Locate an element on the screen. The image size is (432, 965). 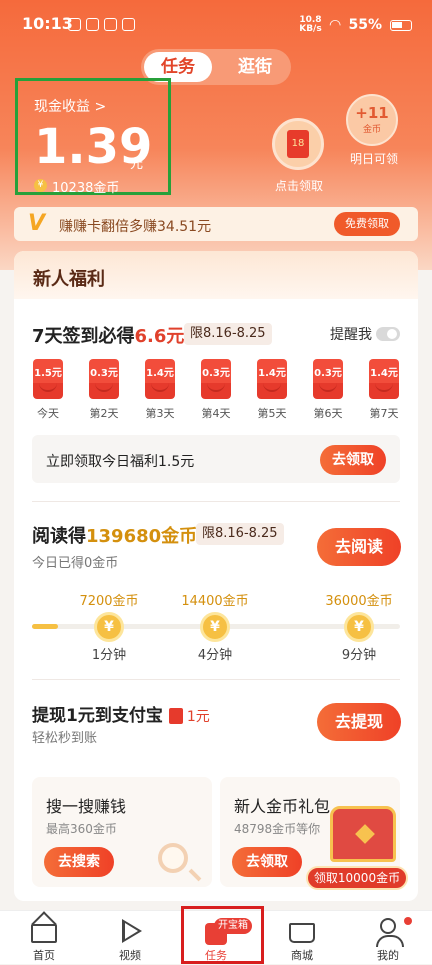
nav-me: 我的 is located at coordinates (388, 938).